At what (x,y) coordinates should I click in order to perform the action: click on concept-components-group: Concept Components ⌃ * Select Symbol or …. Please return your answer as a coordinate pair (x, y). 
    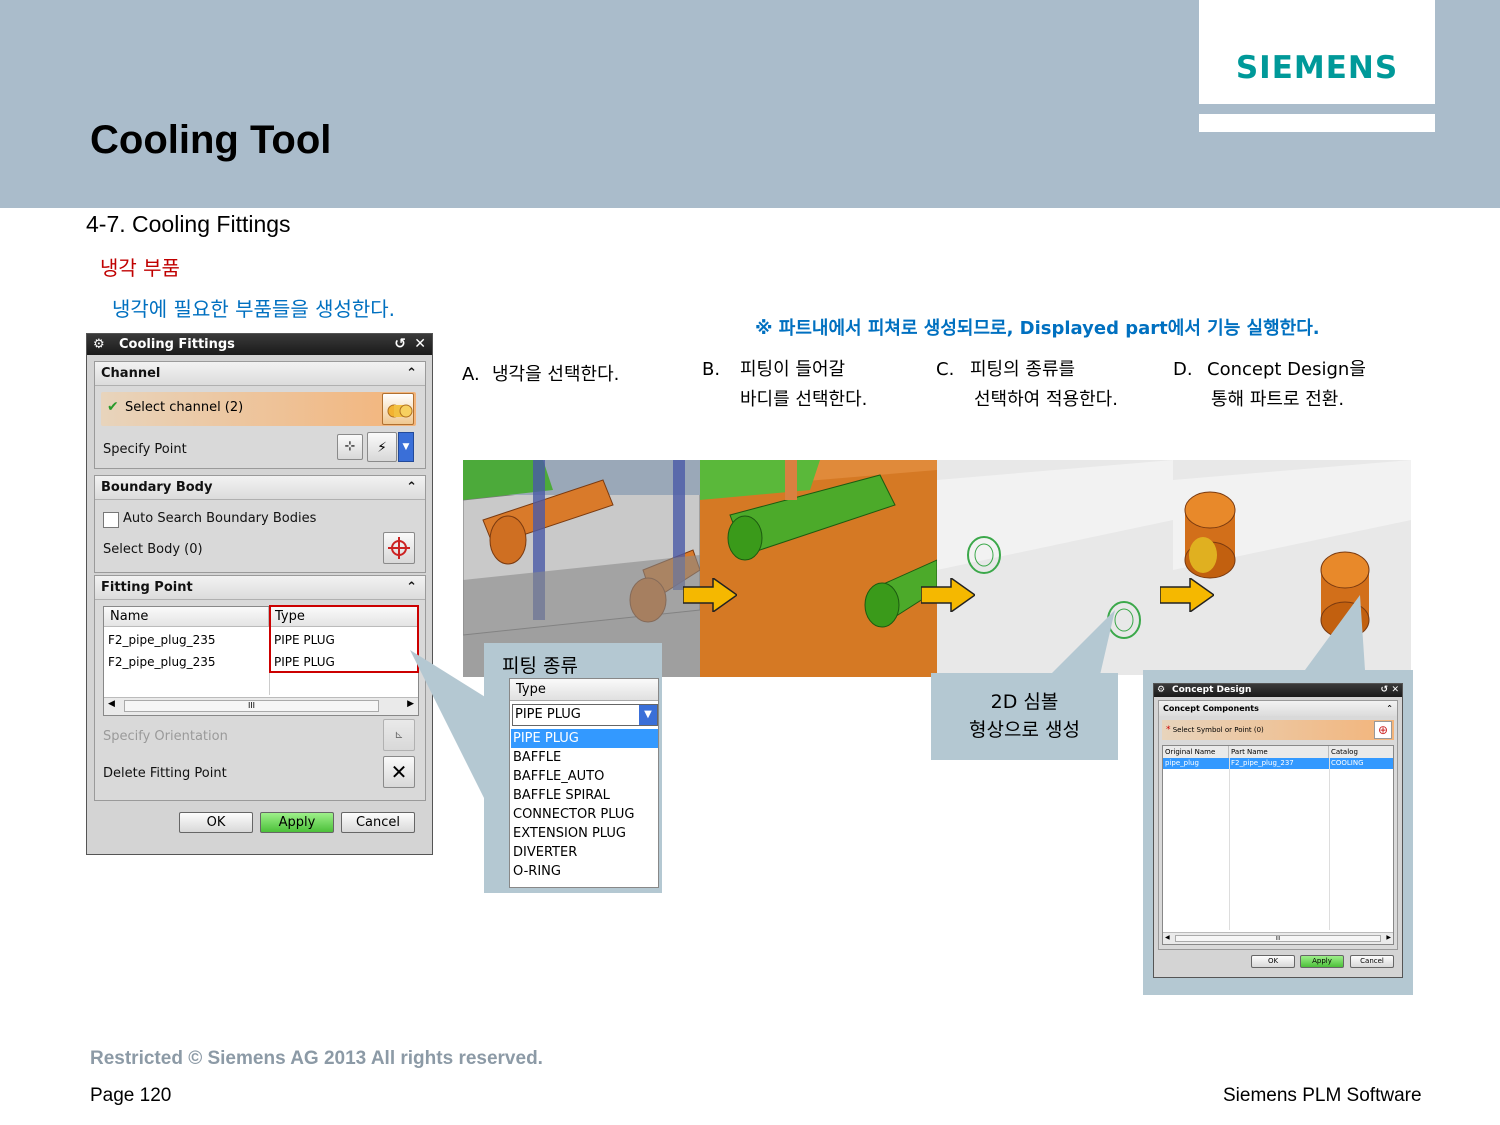
    Looking at the image, I should click on (1278, 825).